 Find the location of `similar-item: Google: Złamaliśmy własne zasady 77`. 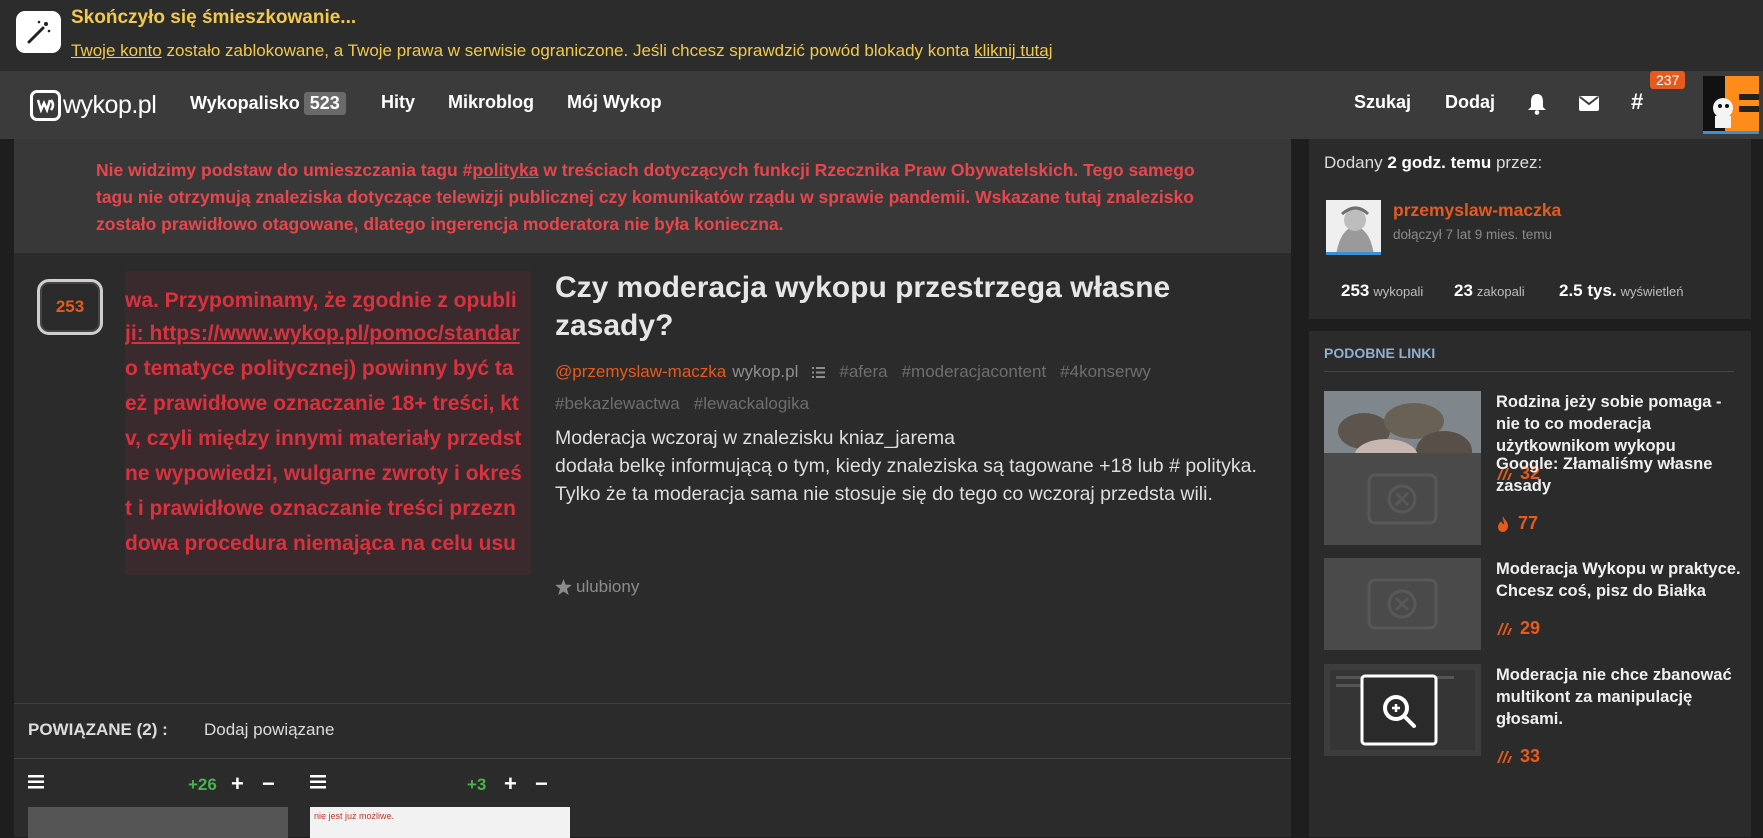

similar-item: Google: Złamaliśmy własne zasady 77 is located at coordinates (1534, 508).